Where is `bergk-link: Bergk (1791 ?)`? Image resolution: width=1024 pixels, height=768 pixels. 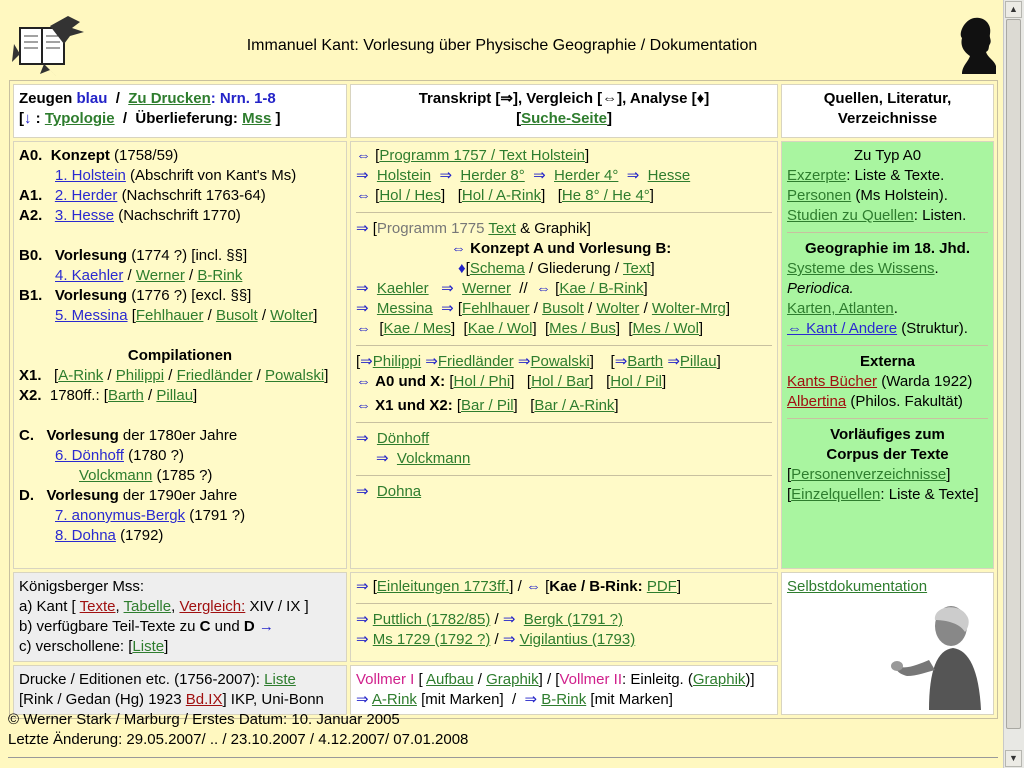 bergk-link: Bergk (1791 ?) is located at coordinates (573, 619).